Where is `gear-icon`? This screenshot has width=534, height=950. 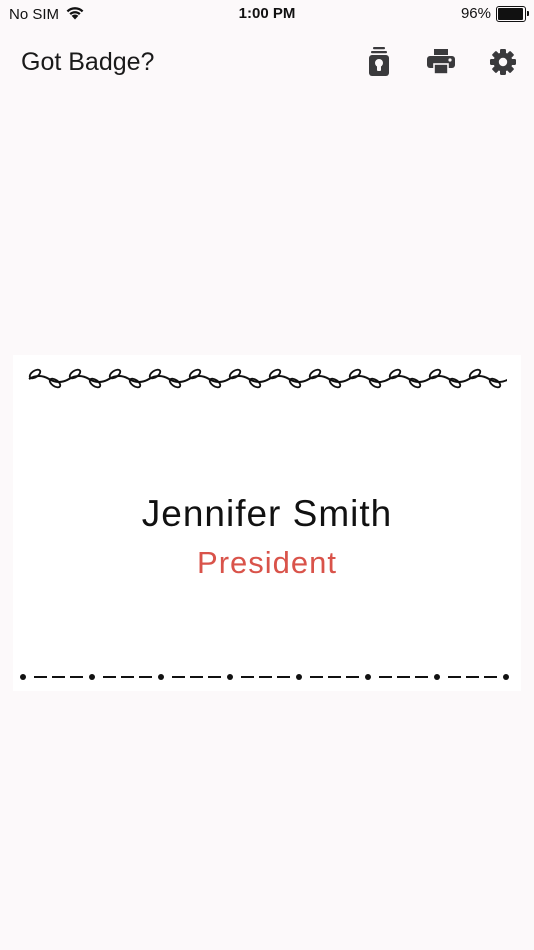
gear-icon is located at coordinates (503, 64).